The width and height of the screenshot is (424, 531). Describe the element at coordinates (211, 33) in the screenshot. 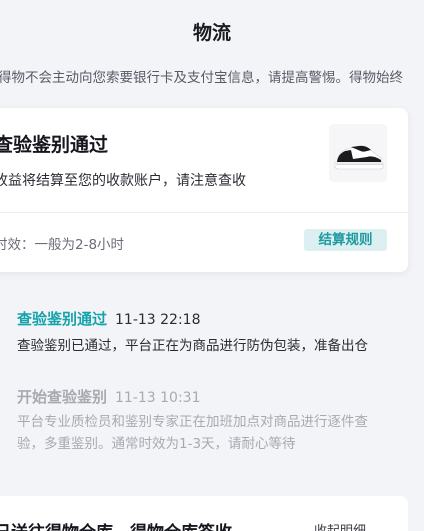

I see `page-title: 物流` at that location.